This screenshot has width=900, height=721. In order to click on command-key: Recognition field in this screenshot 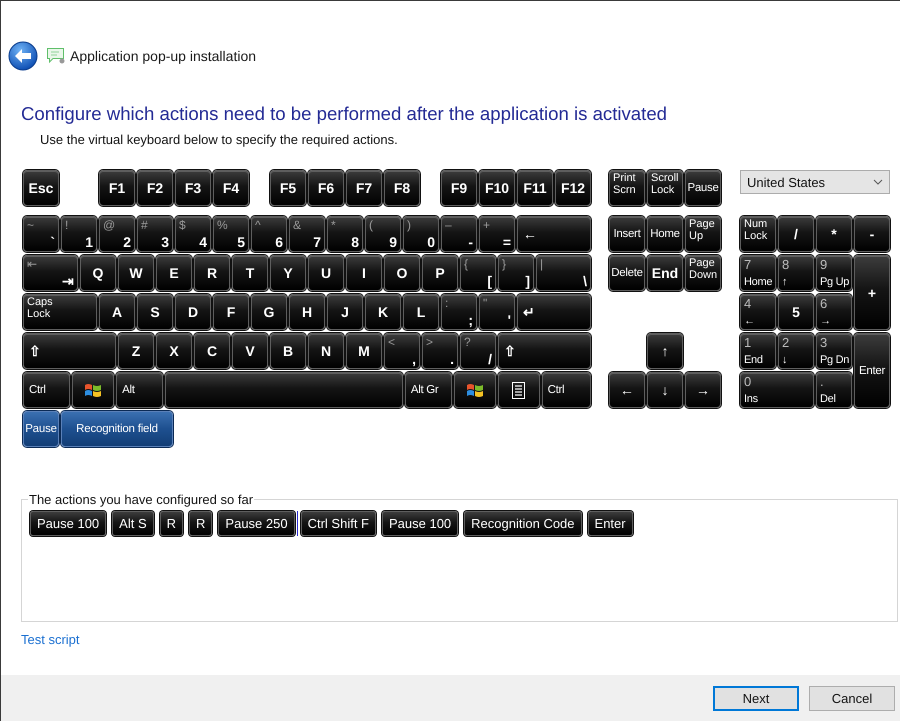, I will do `click(117, 429)`.